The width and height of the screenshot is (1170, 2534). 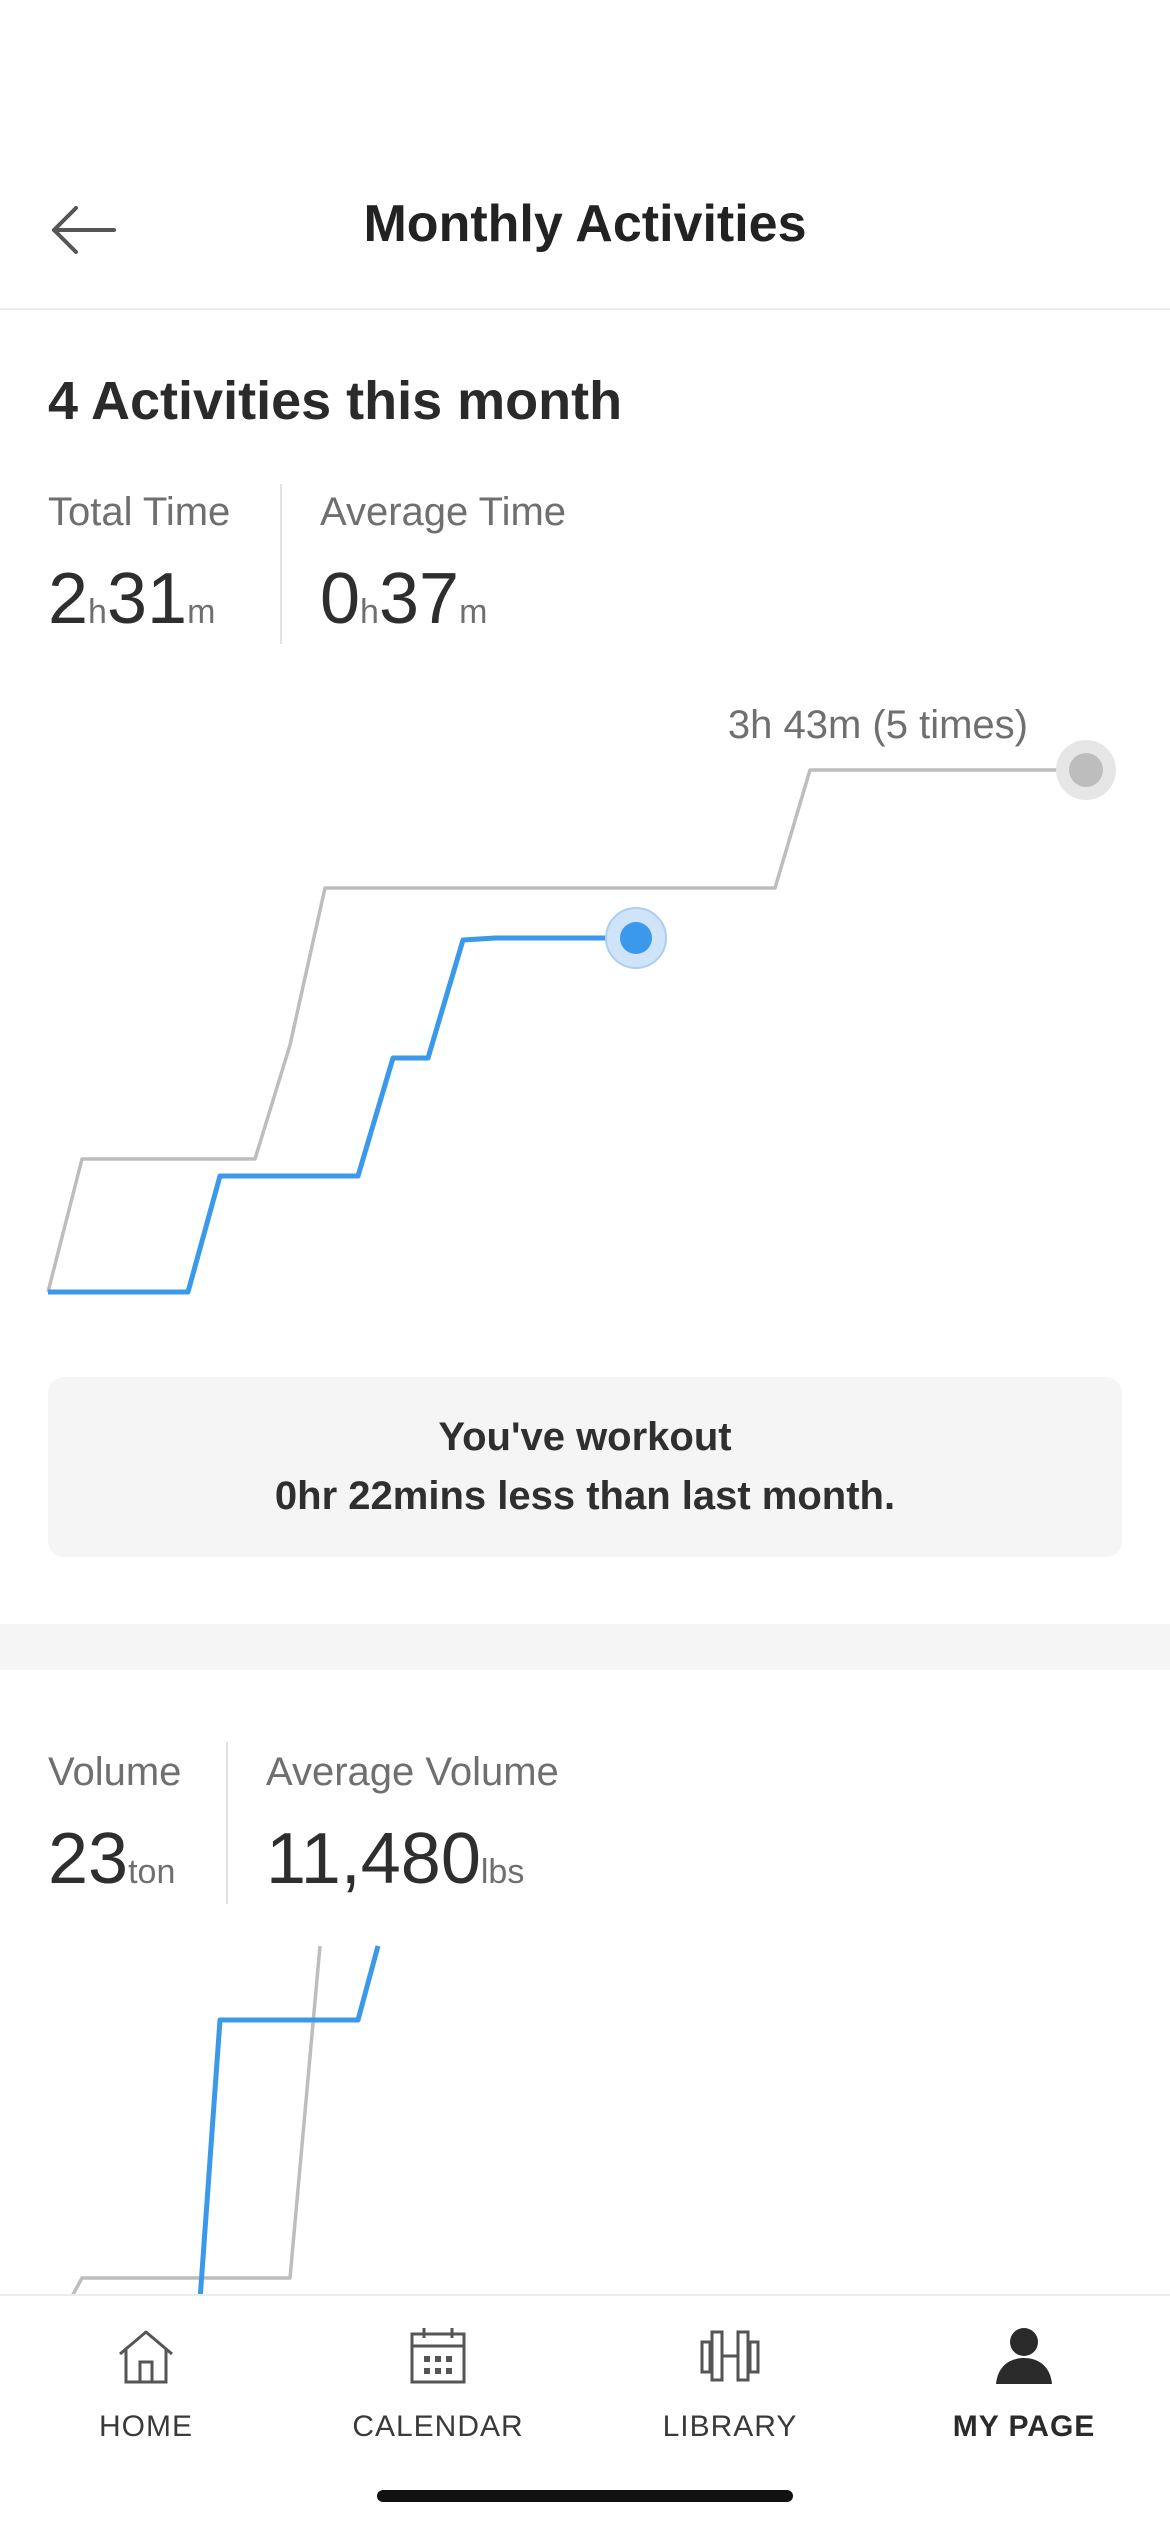 I want to click on tab-home: HOME, so click(x=146, y=2384).